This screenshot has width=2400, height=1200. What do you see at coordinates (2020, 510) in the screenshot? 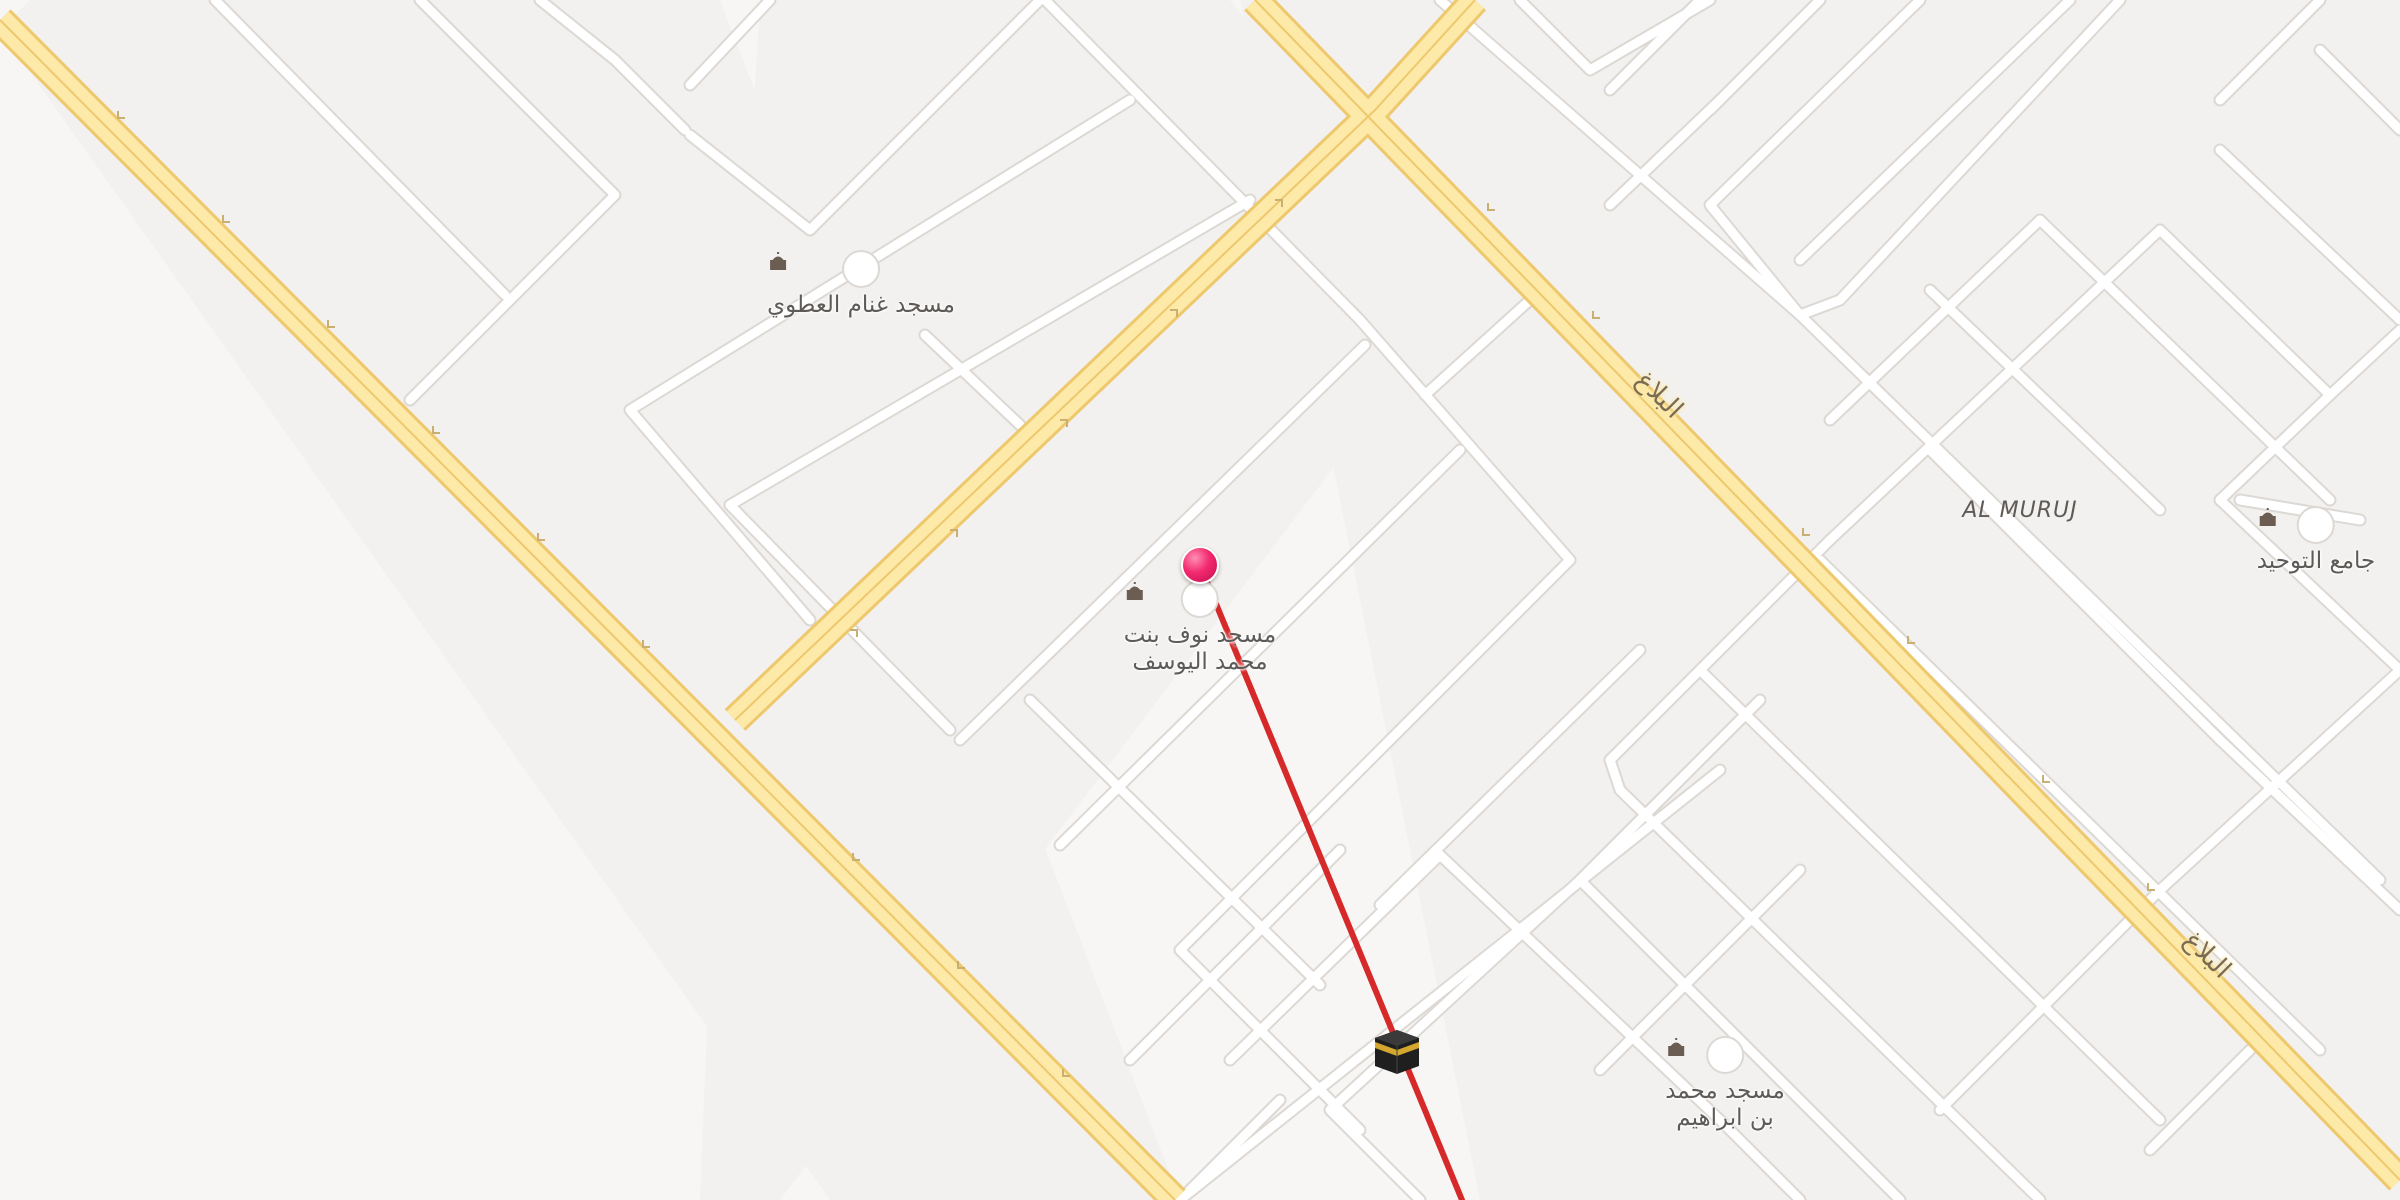
I see `district-label: AL MURUJ` at bounding box center [2020, 510].